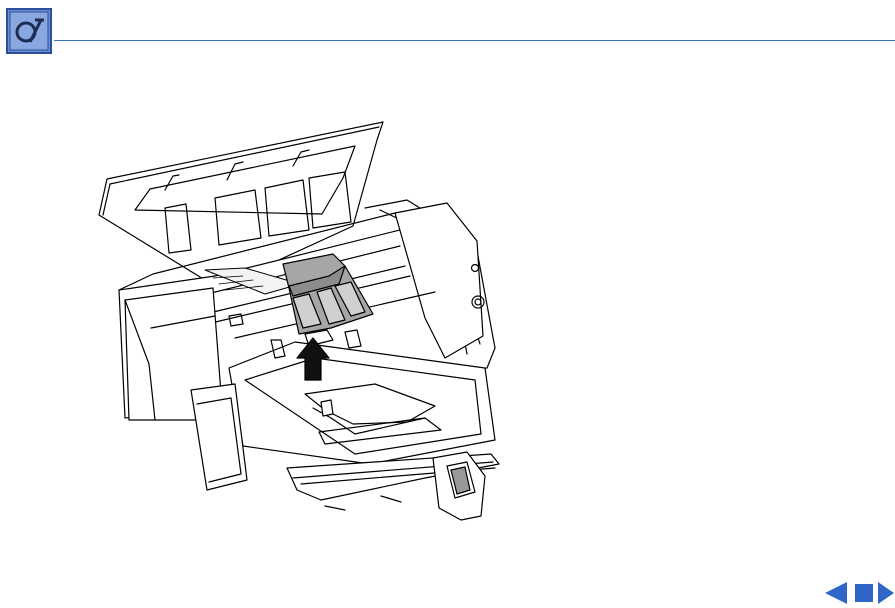  What do you see at coordinates (474, 40) in the screenshot?
I see `header-divider` at bounding box center [474, 40].